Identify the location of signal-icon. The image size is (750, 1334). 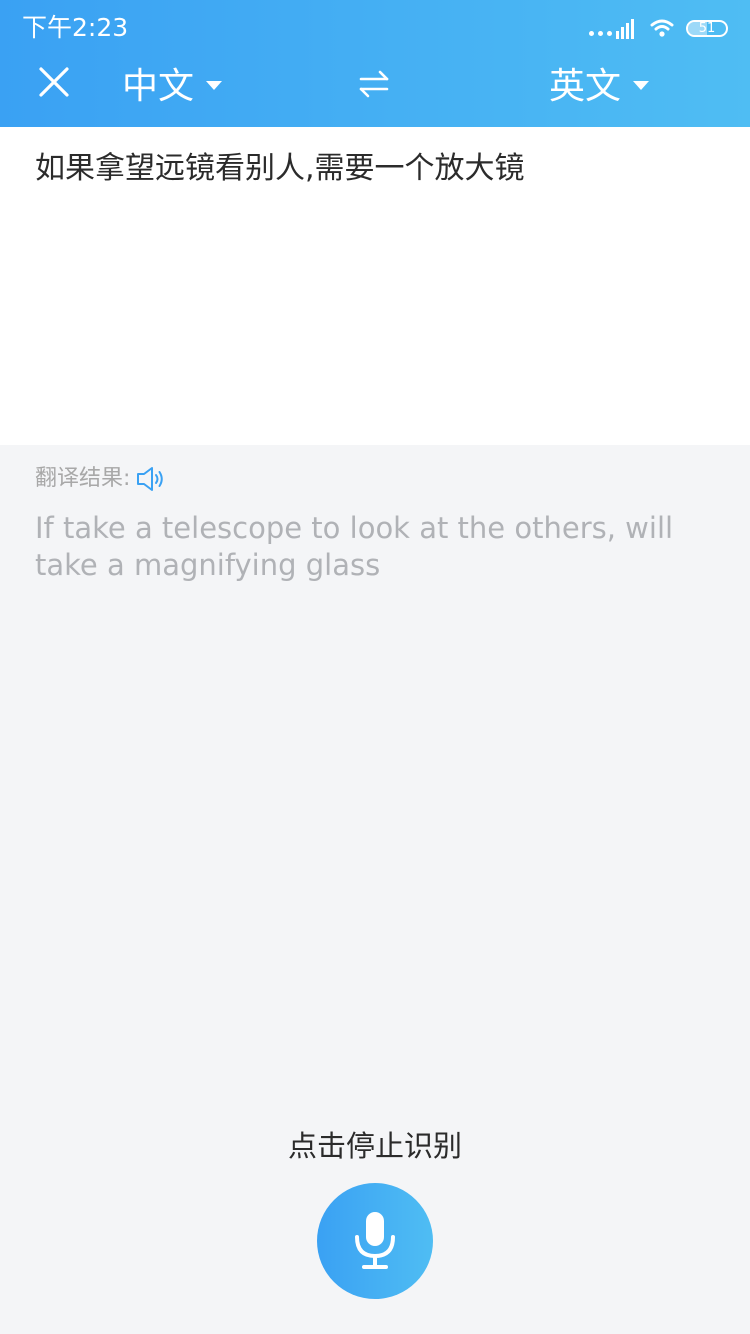
(612, 28).